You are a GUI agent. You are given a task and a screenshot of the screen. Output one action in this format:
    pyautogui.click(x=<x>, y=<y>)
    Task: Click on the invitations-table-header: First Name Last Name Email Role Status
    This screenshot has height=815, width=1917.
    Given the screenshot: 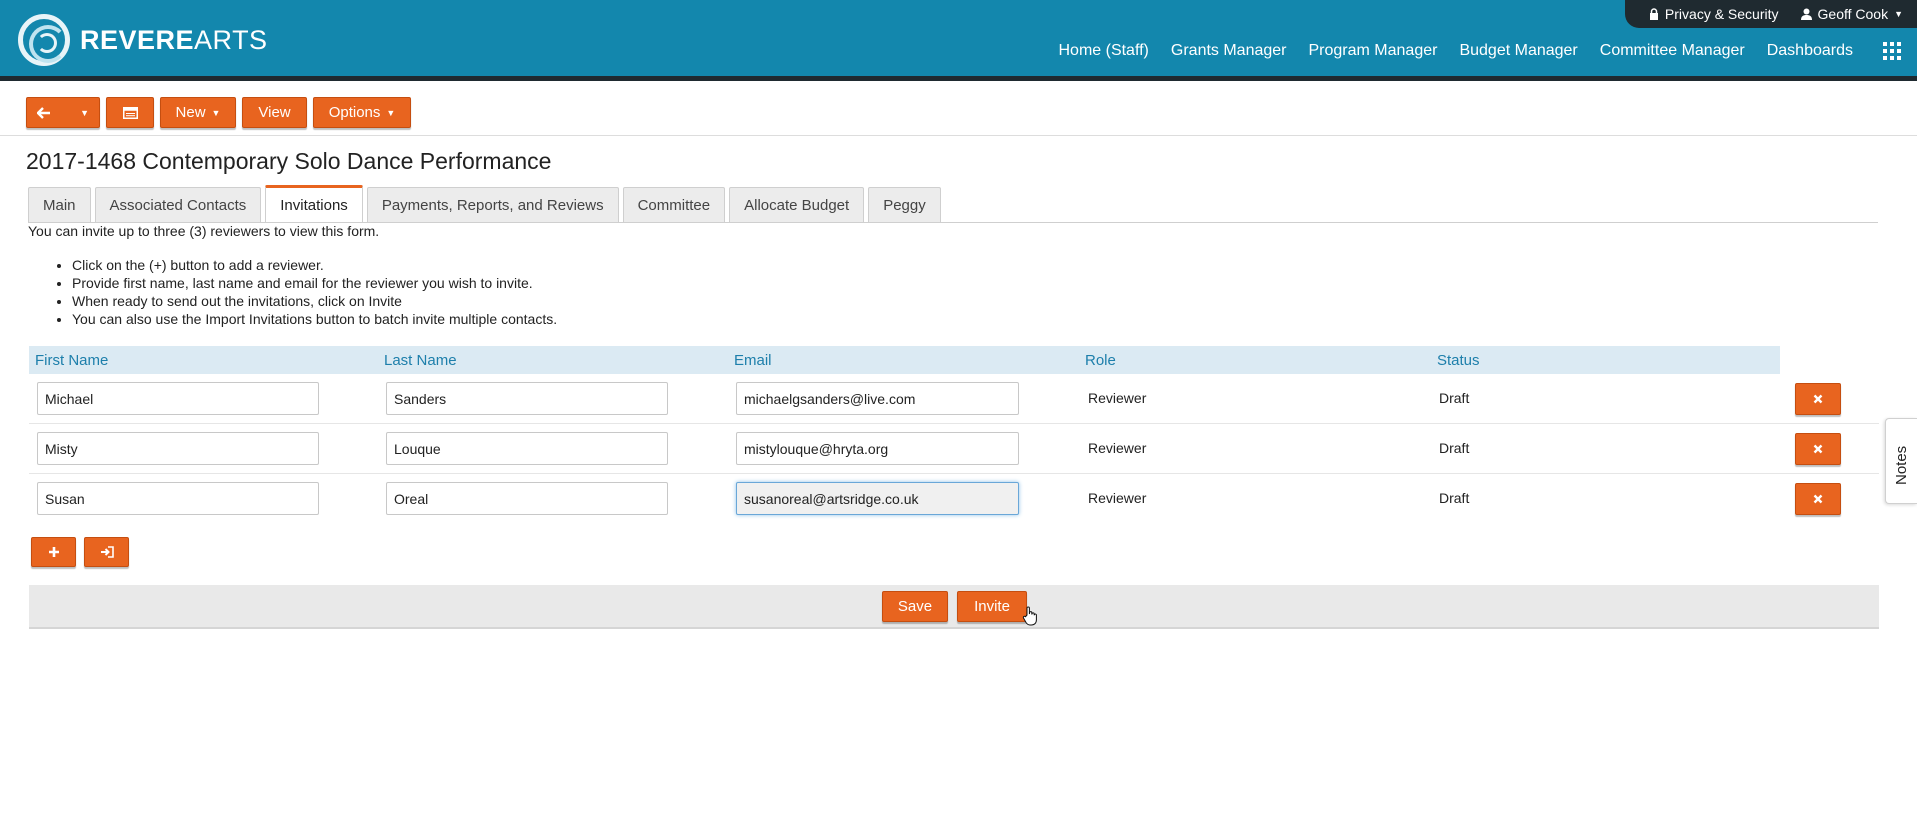 What is the action you would take?
    pyautogui.click(x=904, y=360)
    